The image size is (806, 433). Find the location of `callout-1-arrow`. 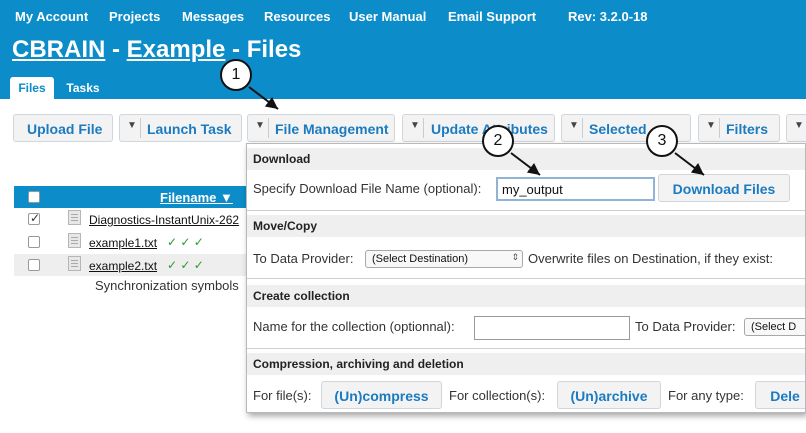

callout-1-arrow is located at coordinates (263, 98).